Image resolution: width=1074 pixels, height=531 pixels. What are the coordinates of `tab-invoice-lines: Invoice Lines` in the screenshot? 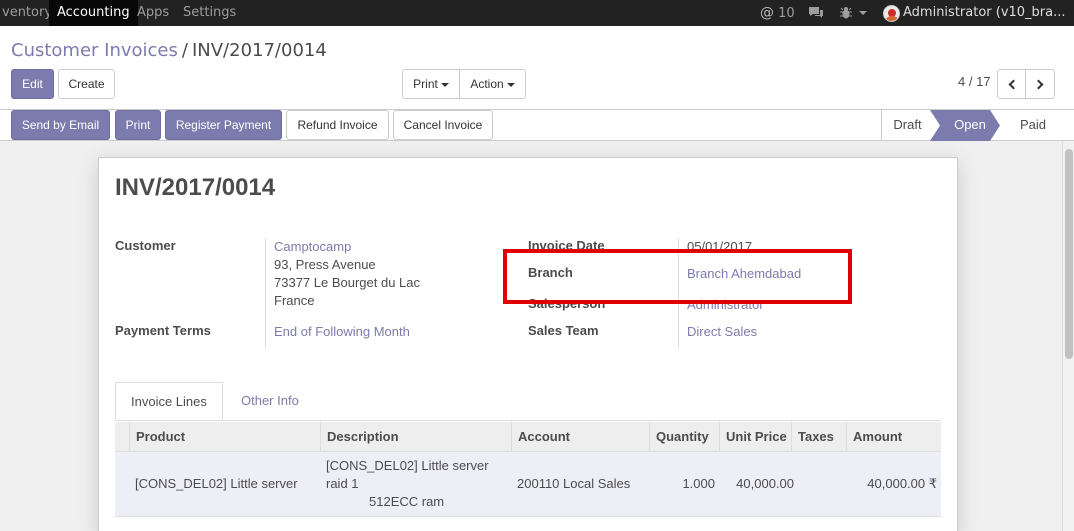 It's located at (169, 401).